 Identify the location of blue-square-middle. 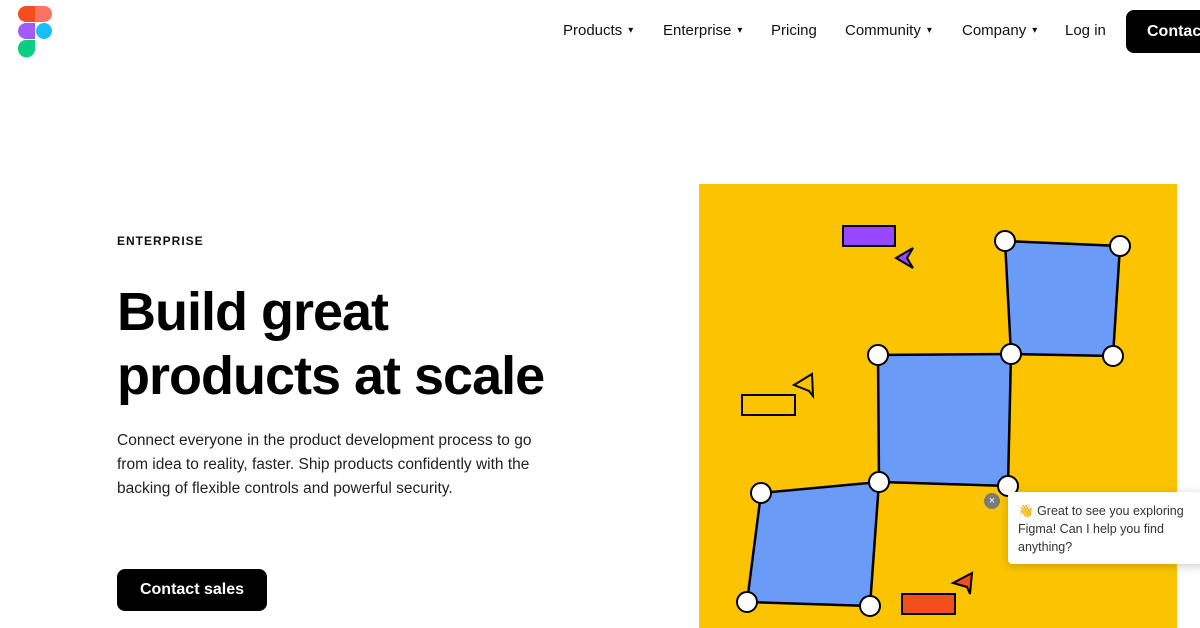
(944, 420).